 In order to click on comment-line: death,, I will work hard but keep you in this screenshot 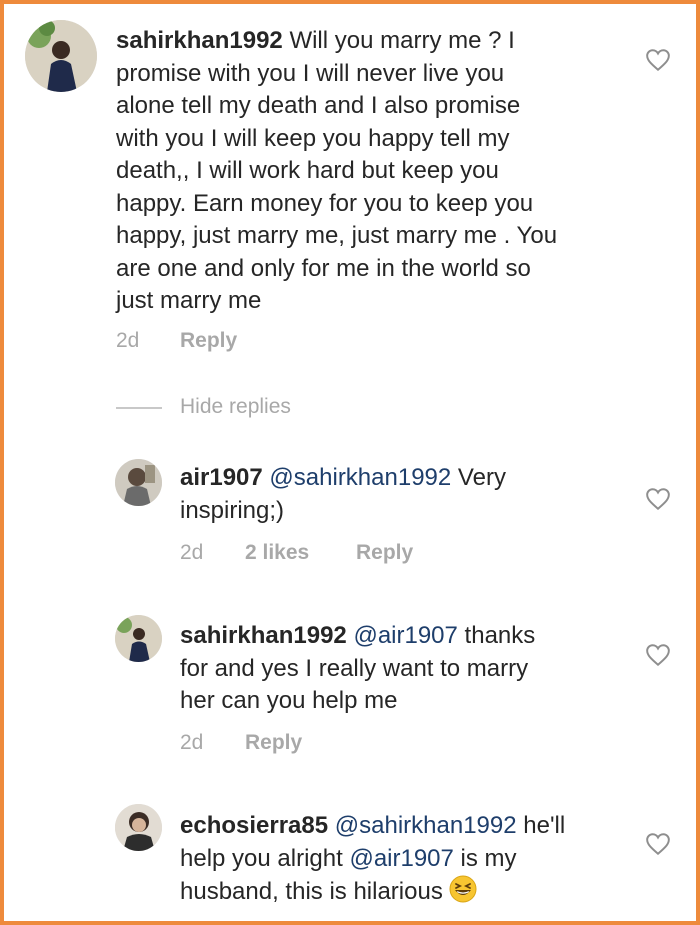, I will do `click(307, 170)`.